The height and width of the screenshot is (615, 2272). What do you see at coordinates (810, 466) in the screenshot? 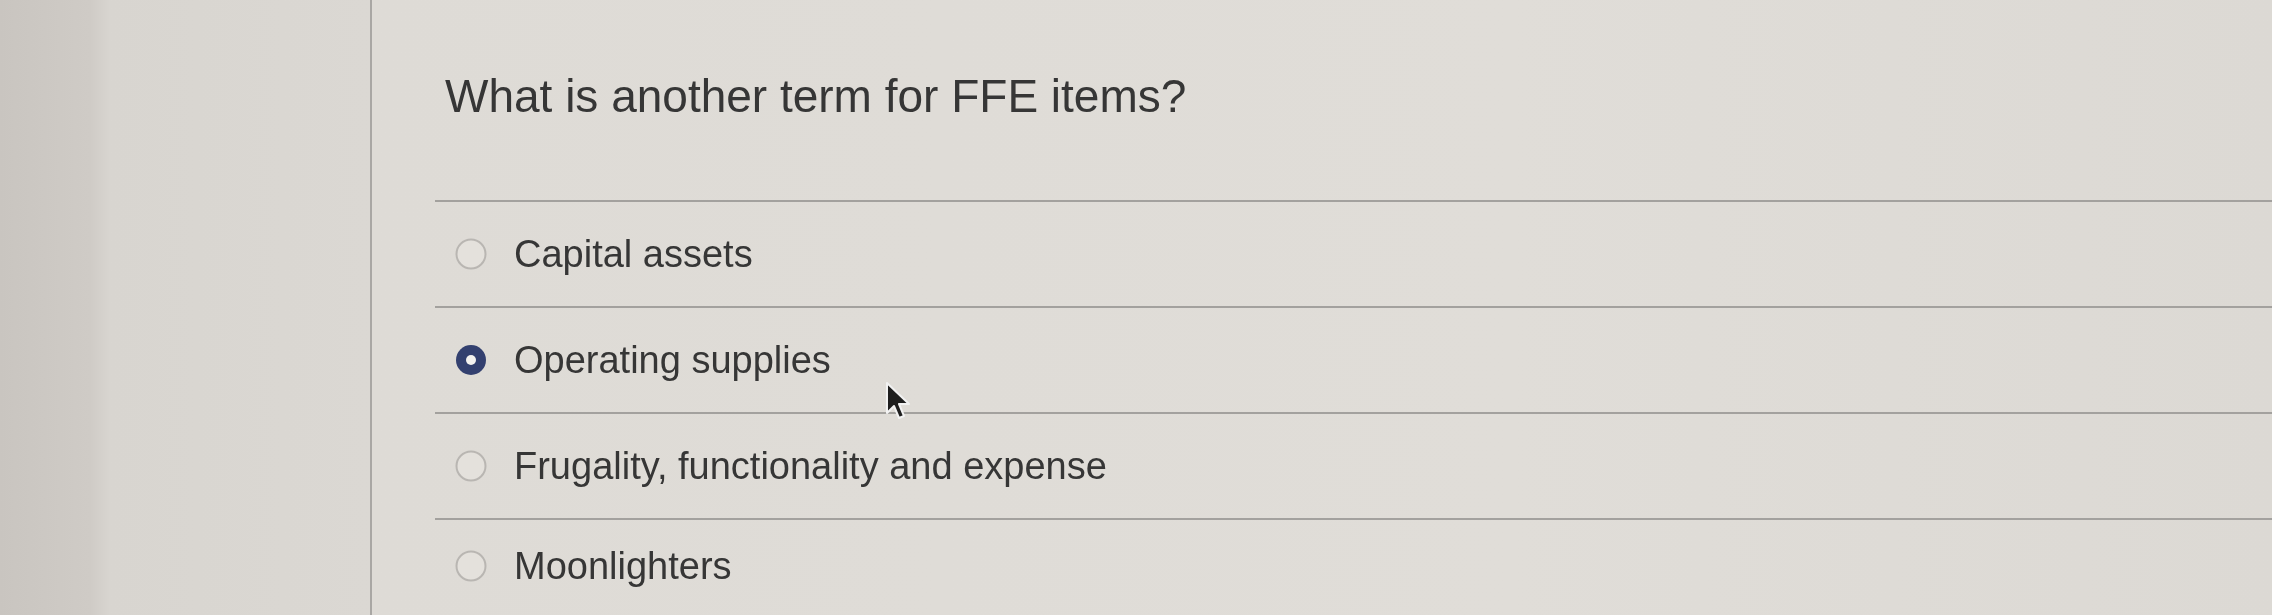
I see `answer-option-label: Frugality, functionality and expense` at bounding box center [810, 466].